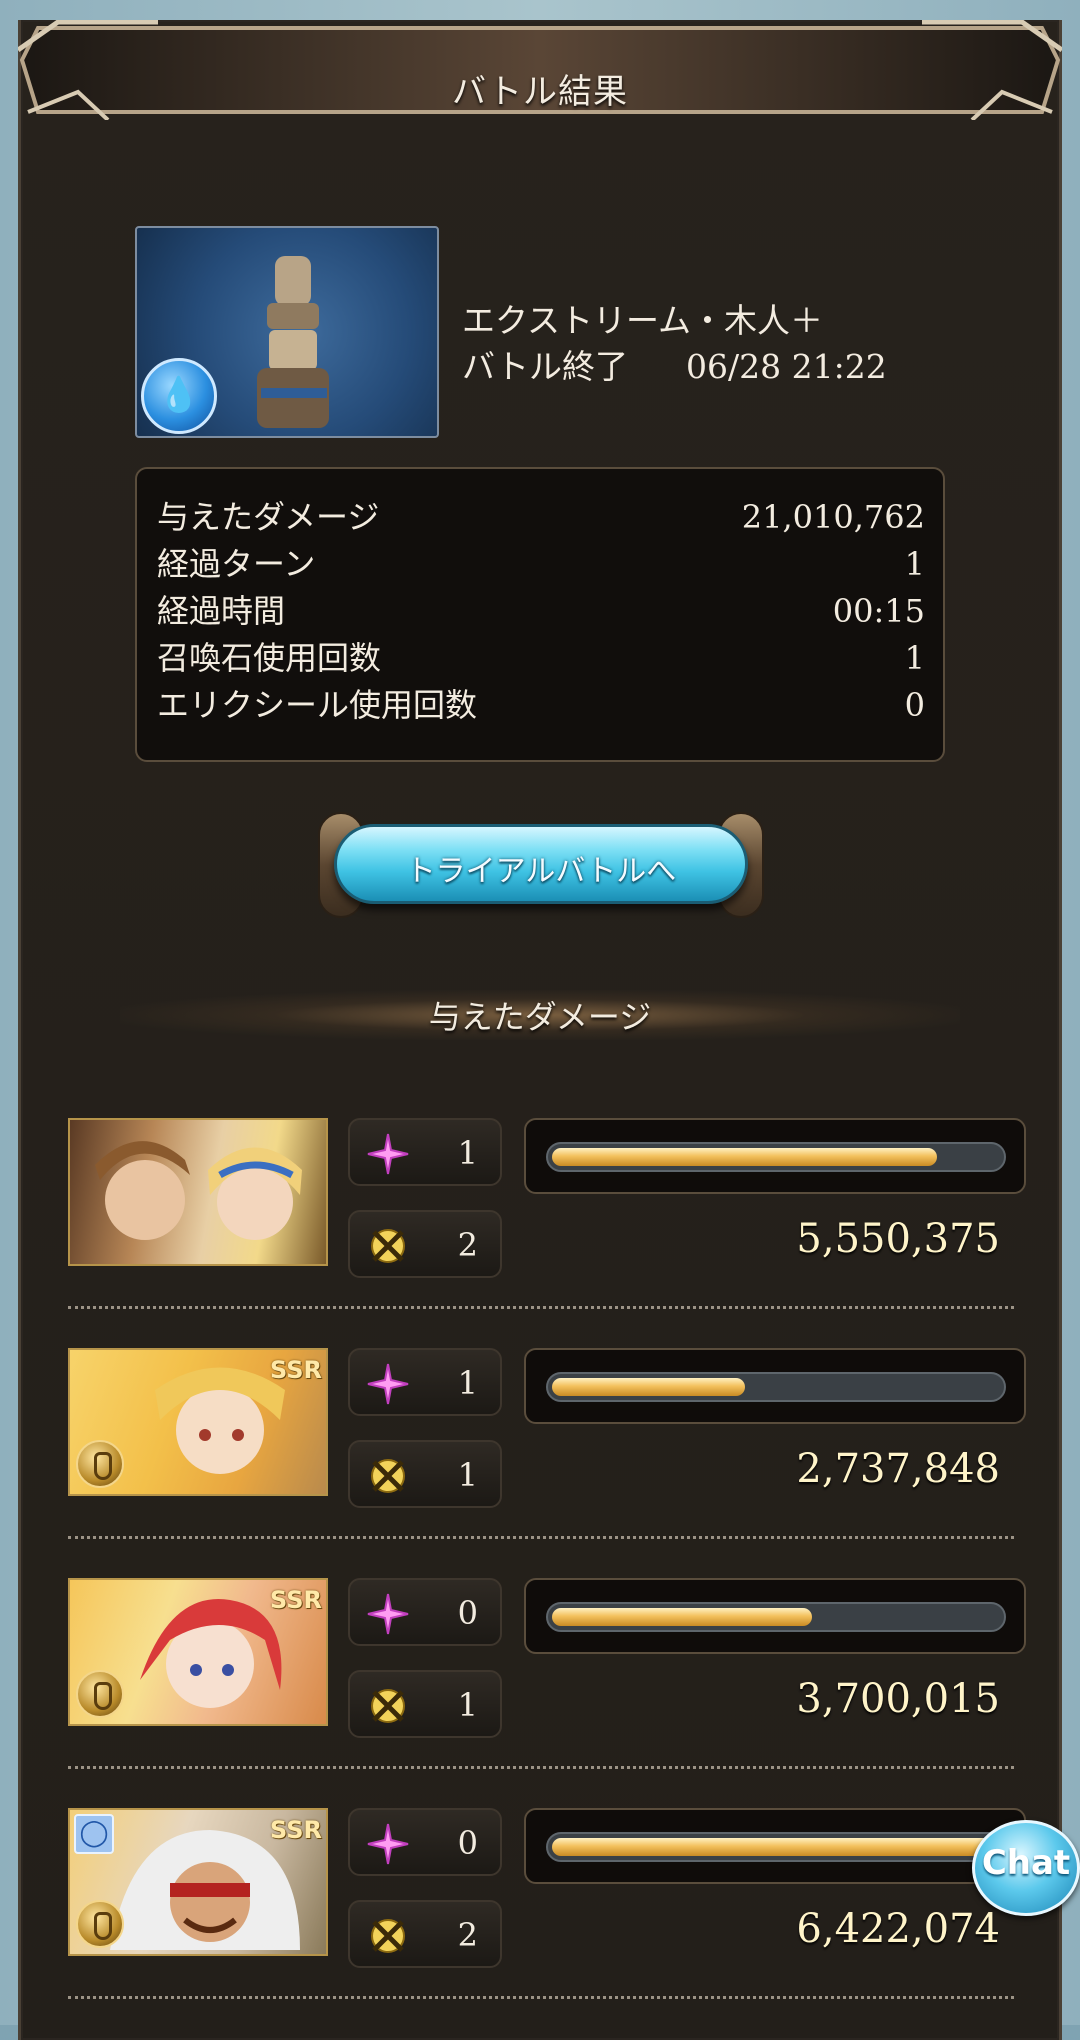 The width and height of the screenshot is (1080, 2040). What do you see at coordinates (94, 1834) in the screenshot?
I see `ring-icon: ◯` at bounding box center [94, 1834].